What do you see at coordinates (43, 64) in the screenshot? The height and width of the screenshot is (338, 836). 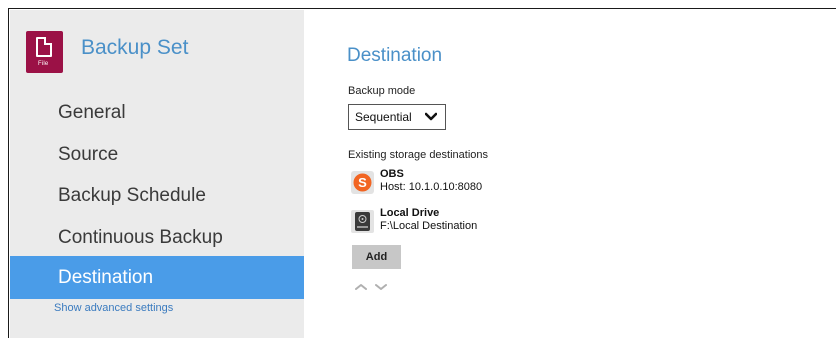 I see `file-icon-tag: File` at bounding box center [43, 64].